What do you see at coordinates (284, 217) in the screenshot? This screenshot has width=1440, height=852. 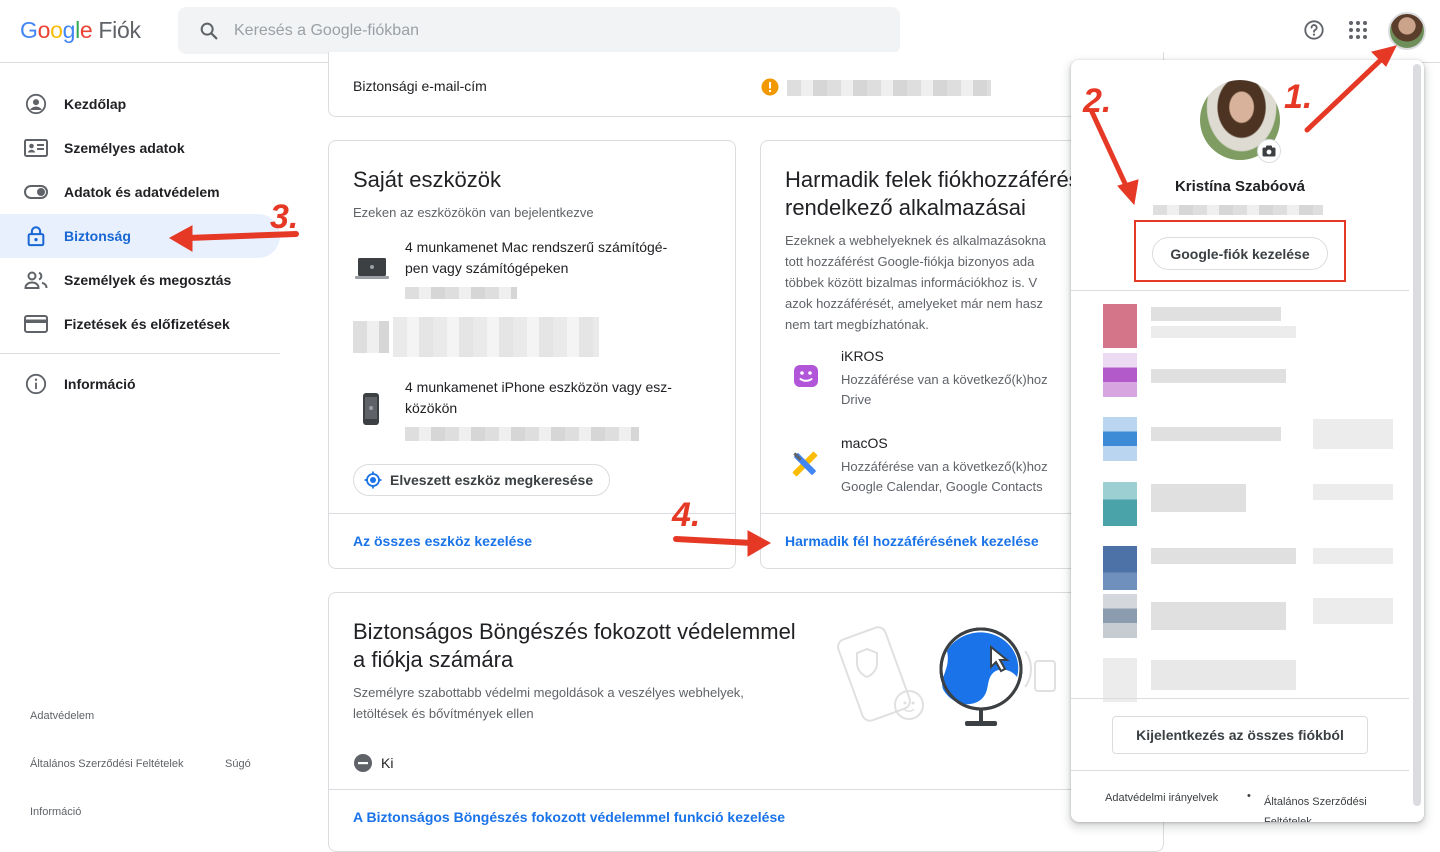 I see `annotation-number-3: 3.` at bounding box center [284, 217].